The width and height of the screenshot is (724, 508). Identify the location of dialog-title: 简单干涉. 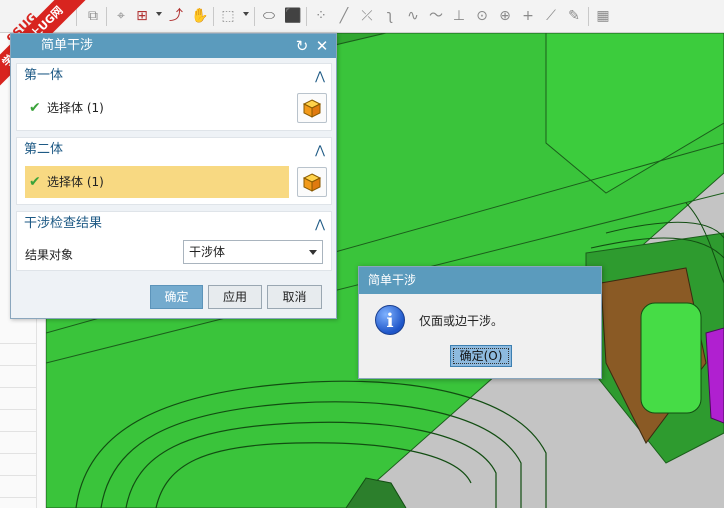
(67, 45).